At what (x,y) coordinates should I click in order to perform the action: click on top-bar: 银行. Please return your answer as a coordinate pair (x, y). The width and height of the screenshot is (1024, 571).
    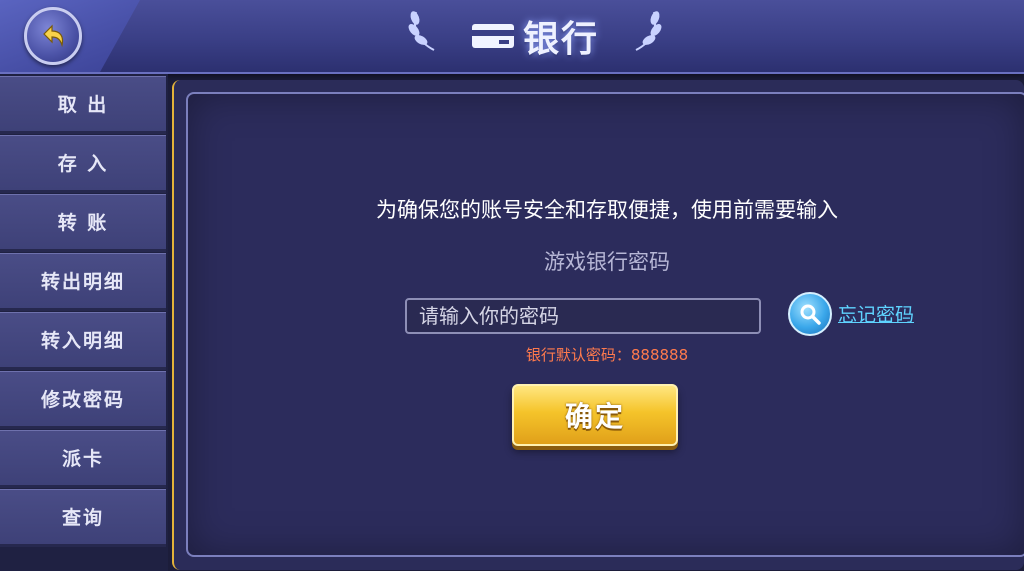
    Looking at the image, I should click on (512, 37).